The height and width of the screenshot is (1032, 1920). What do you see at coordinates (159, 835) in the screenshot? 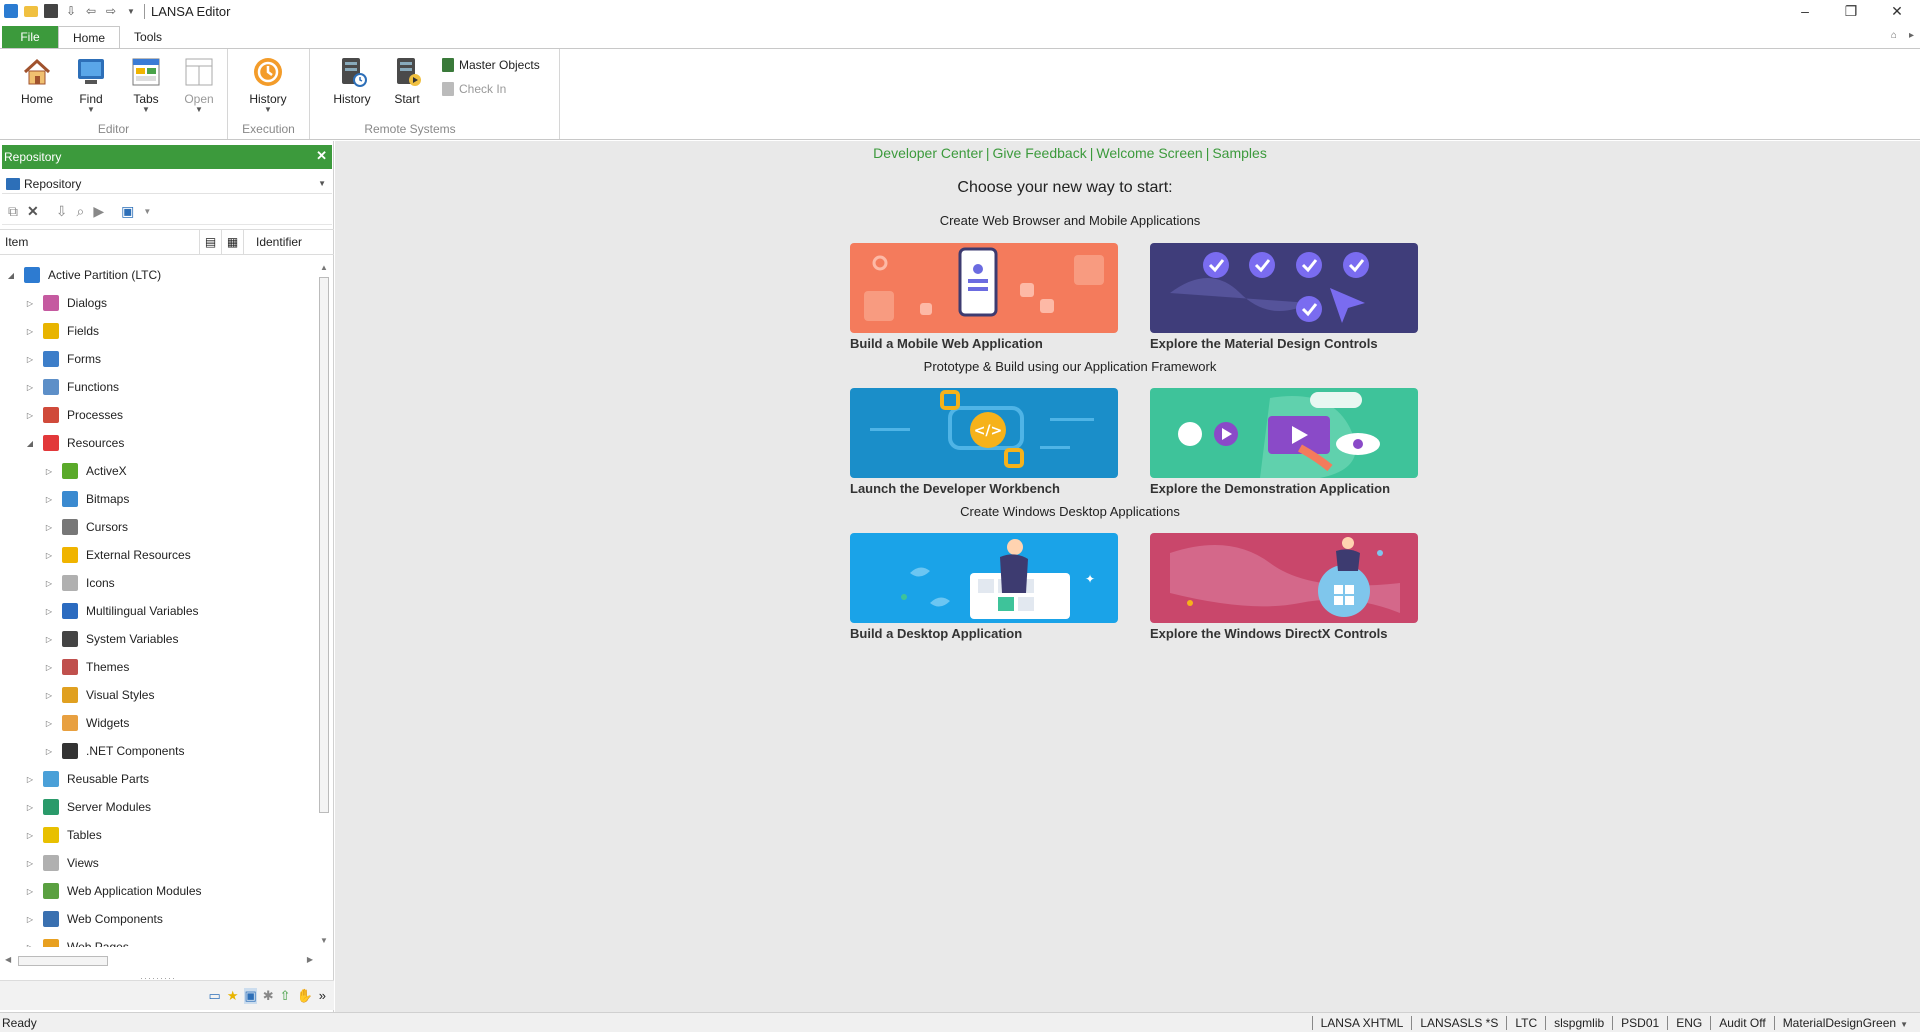
I see `tree-item: ▷ Tables` at bounding box center [159, 835].